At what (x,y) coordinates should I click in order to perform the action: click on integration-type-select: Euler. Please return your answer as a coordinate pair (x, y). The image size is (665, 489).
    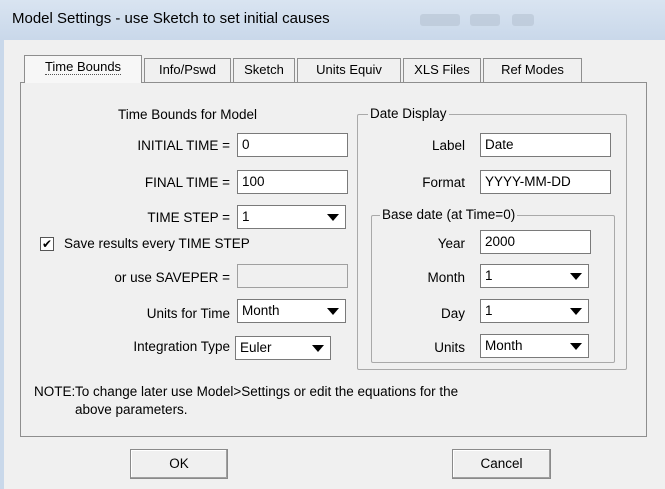
    Looking at the image, I should click on (283, 348).